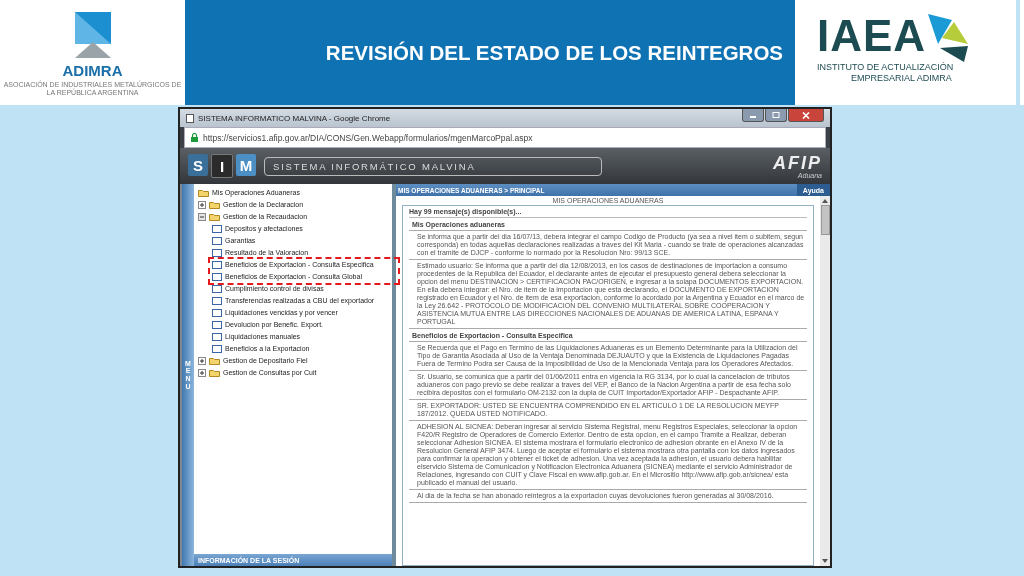 The height and width of the screenshot is (576, 1024). Describe the element at coordinates (222, 166) in the screenshot. I see `logo-letter: I` at that location.